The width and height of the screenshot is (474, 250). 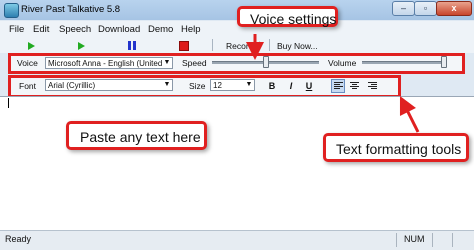 What do you see at coordinates (265, 62) in the screenshot?
I see `speed-slider-thumb` at bounding box center [265, 62].